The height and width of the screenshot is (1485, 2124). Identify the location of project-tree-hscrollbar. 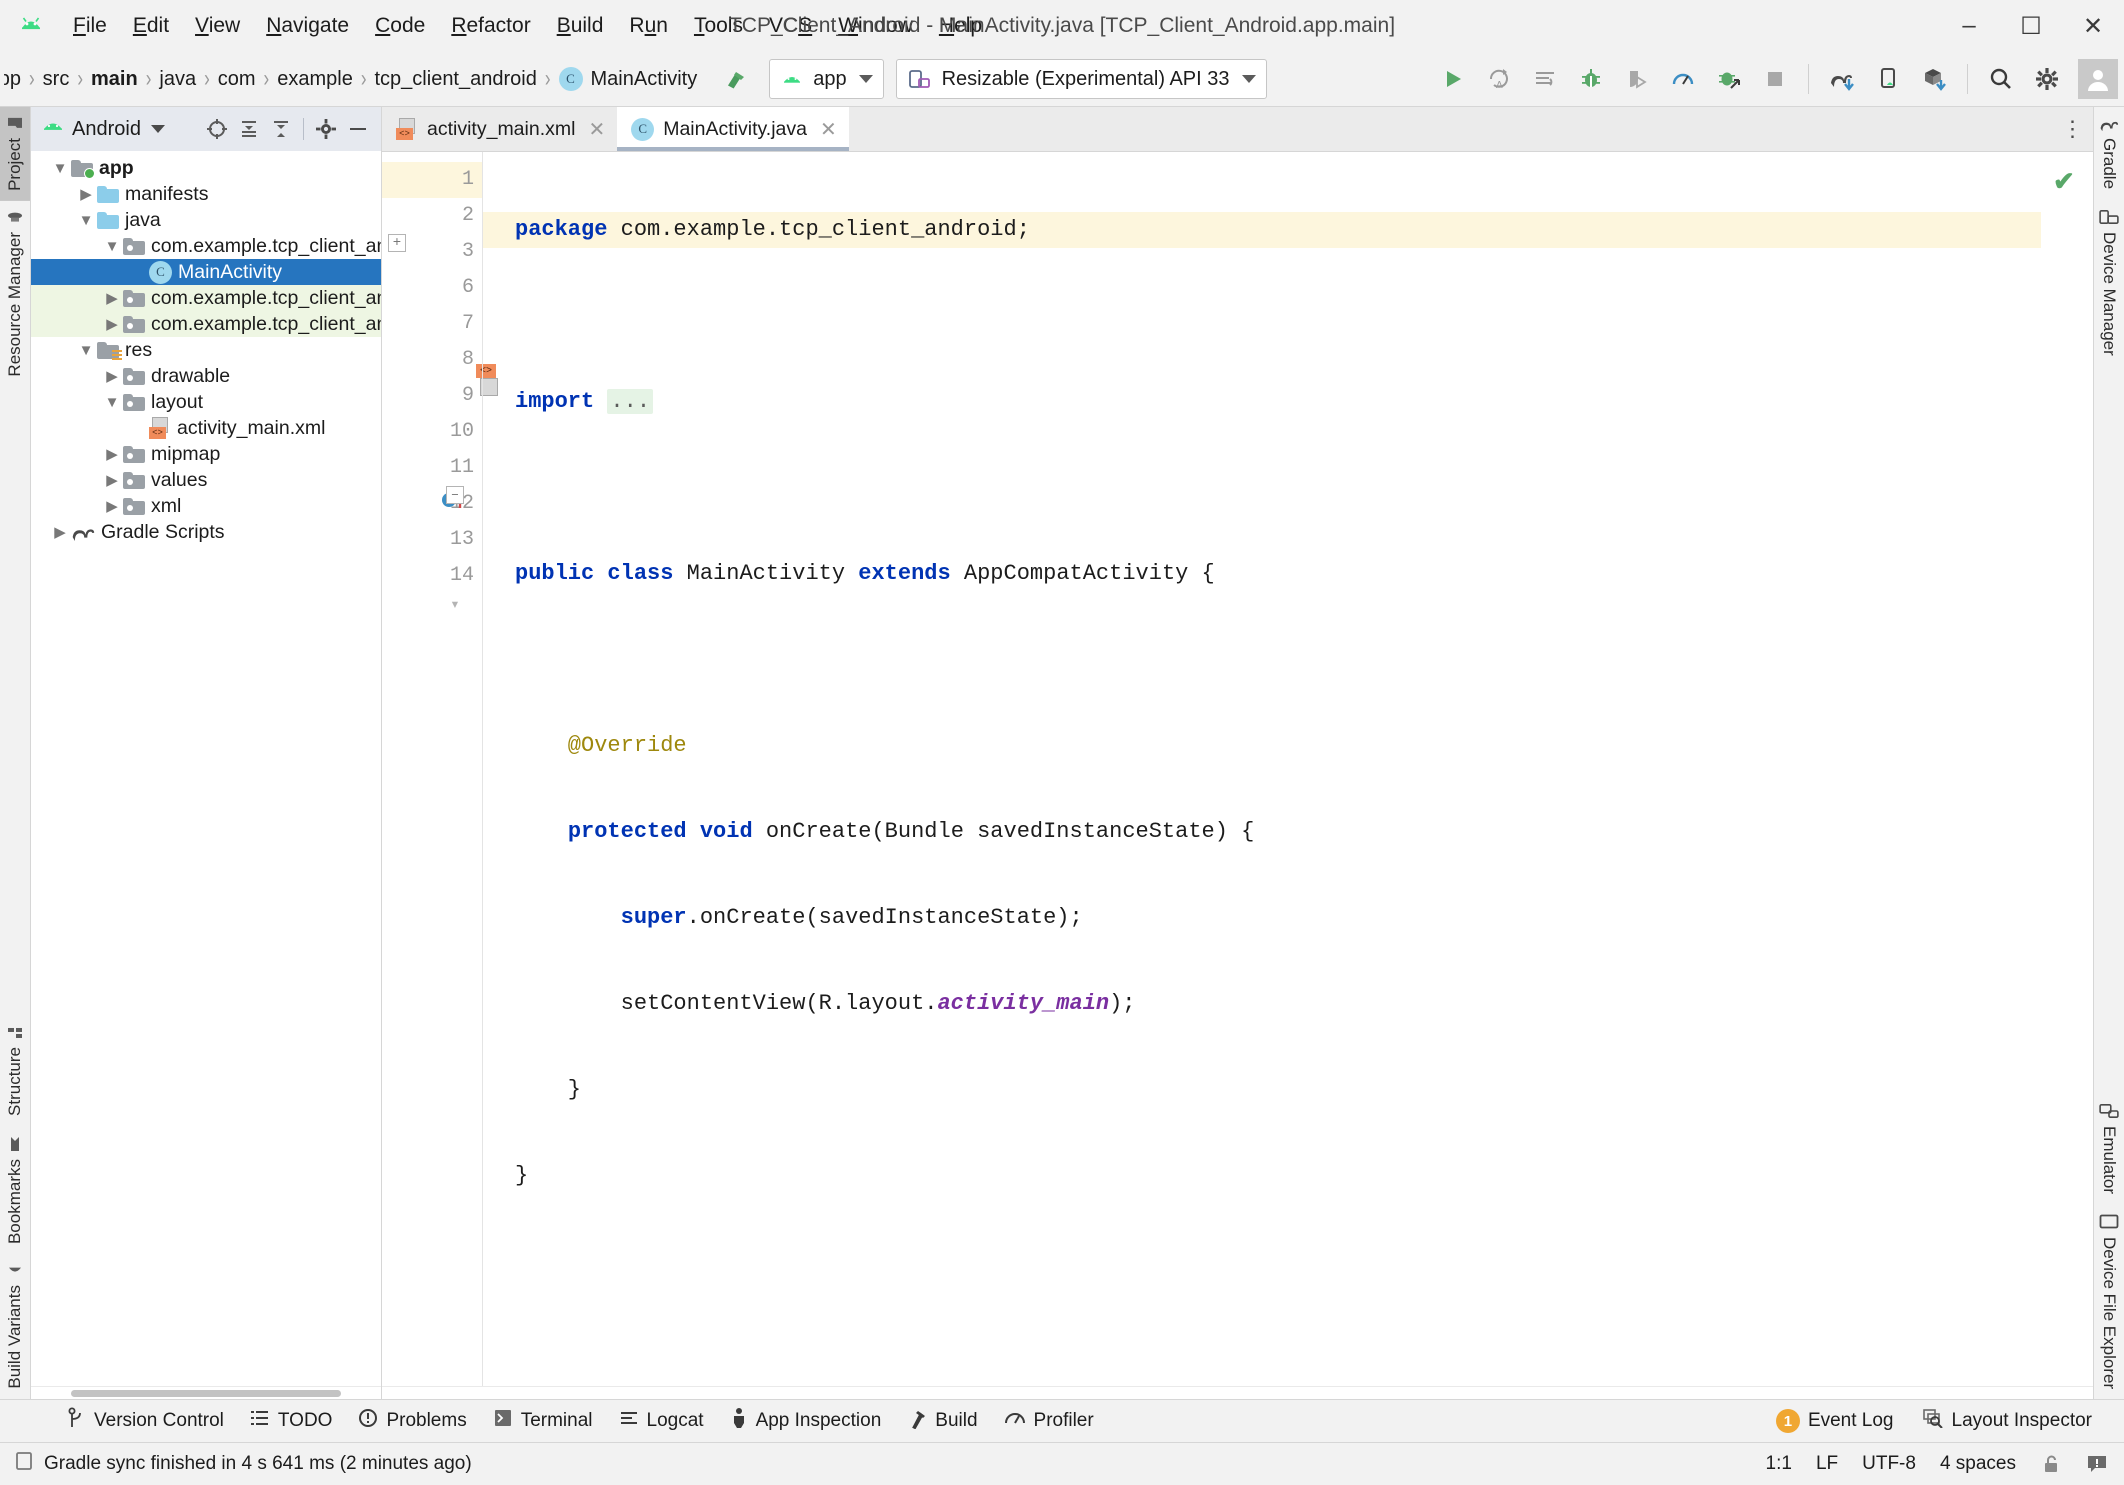
(206, 1392).